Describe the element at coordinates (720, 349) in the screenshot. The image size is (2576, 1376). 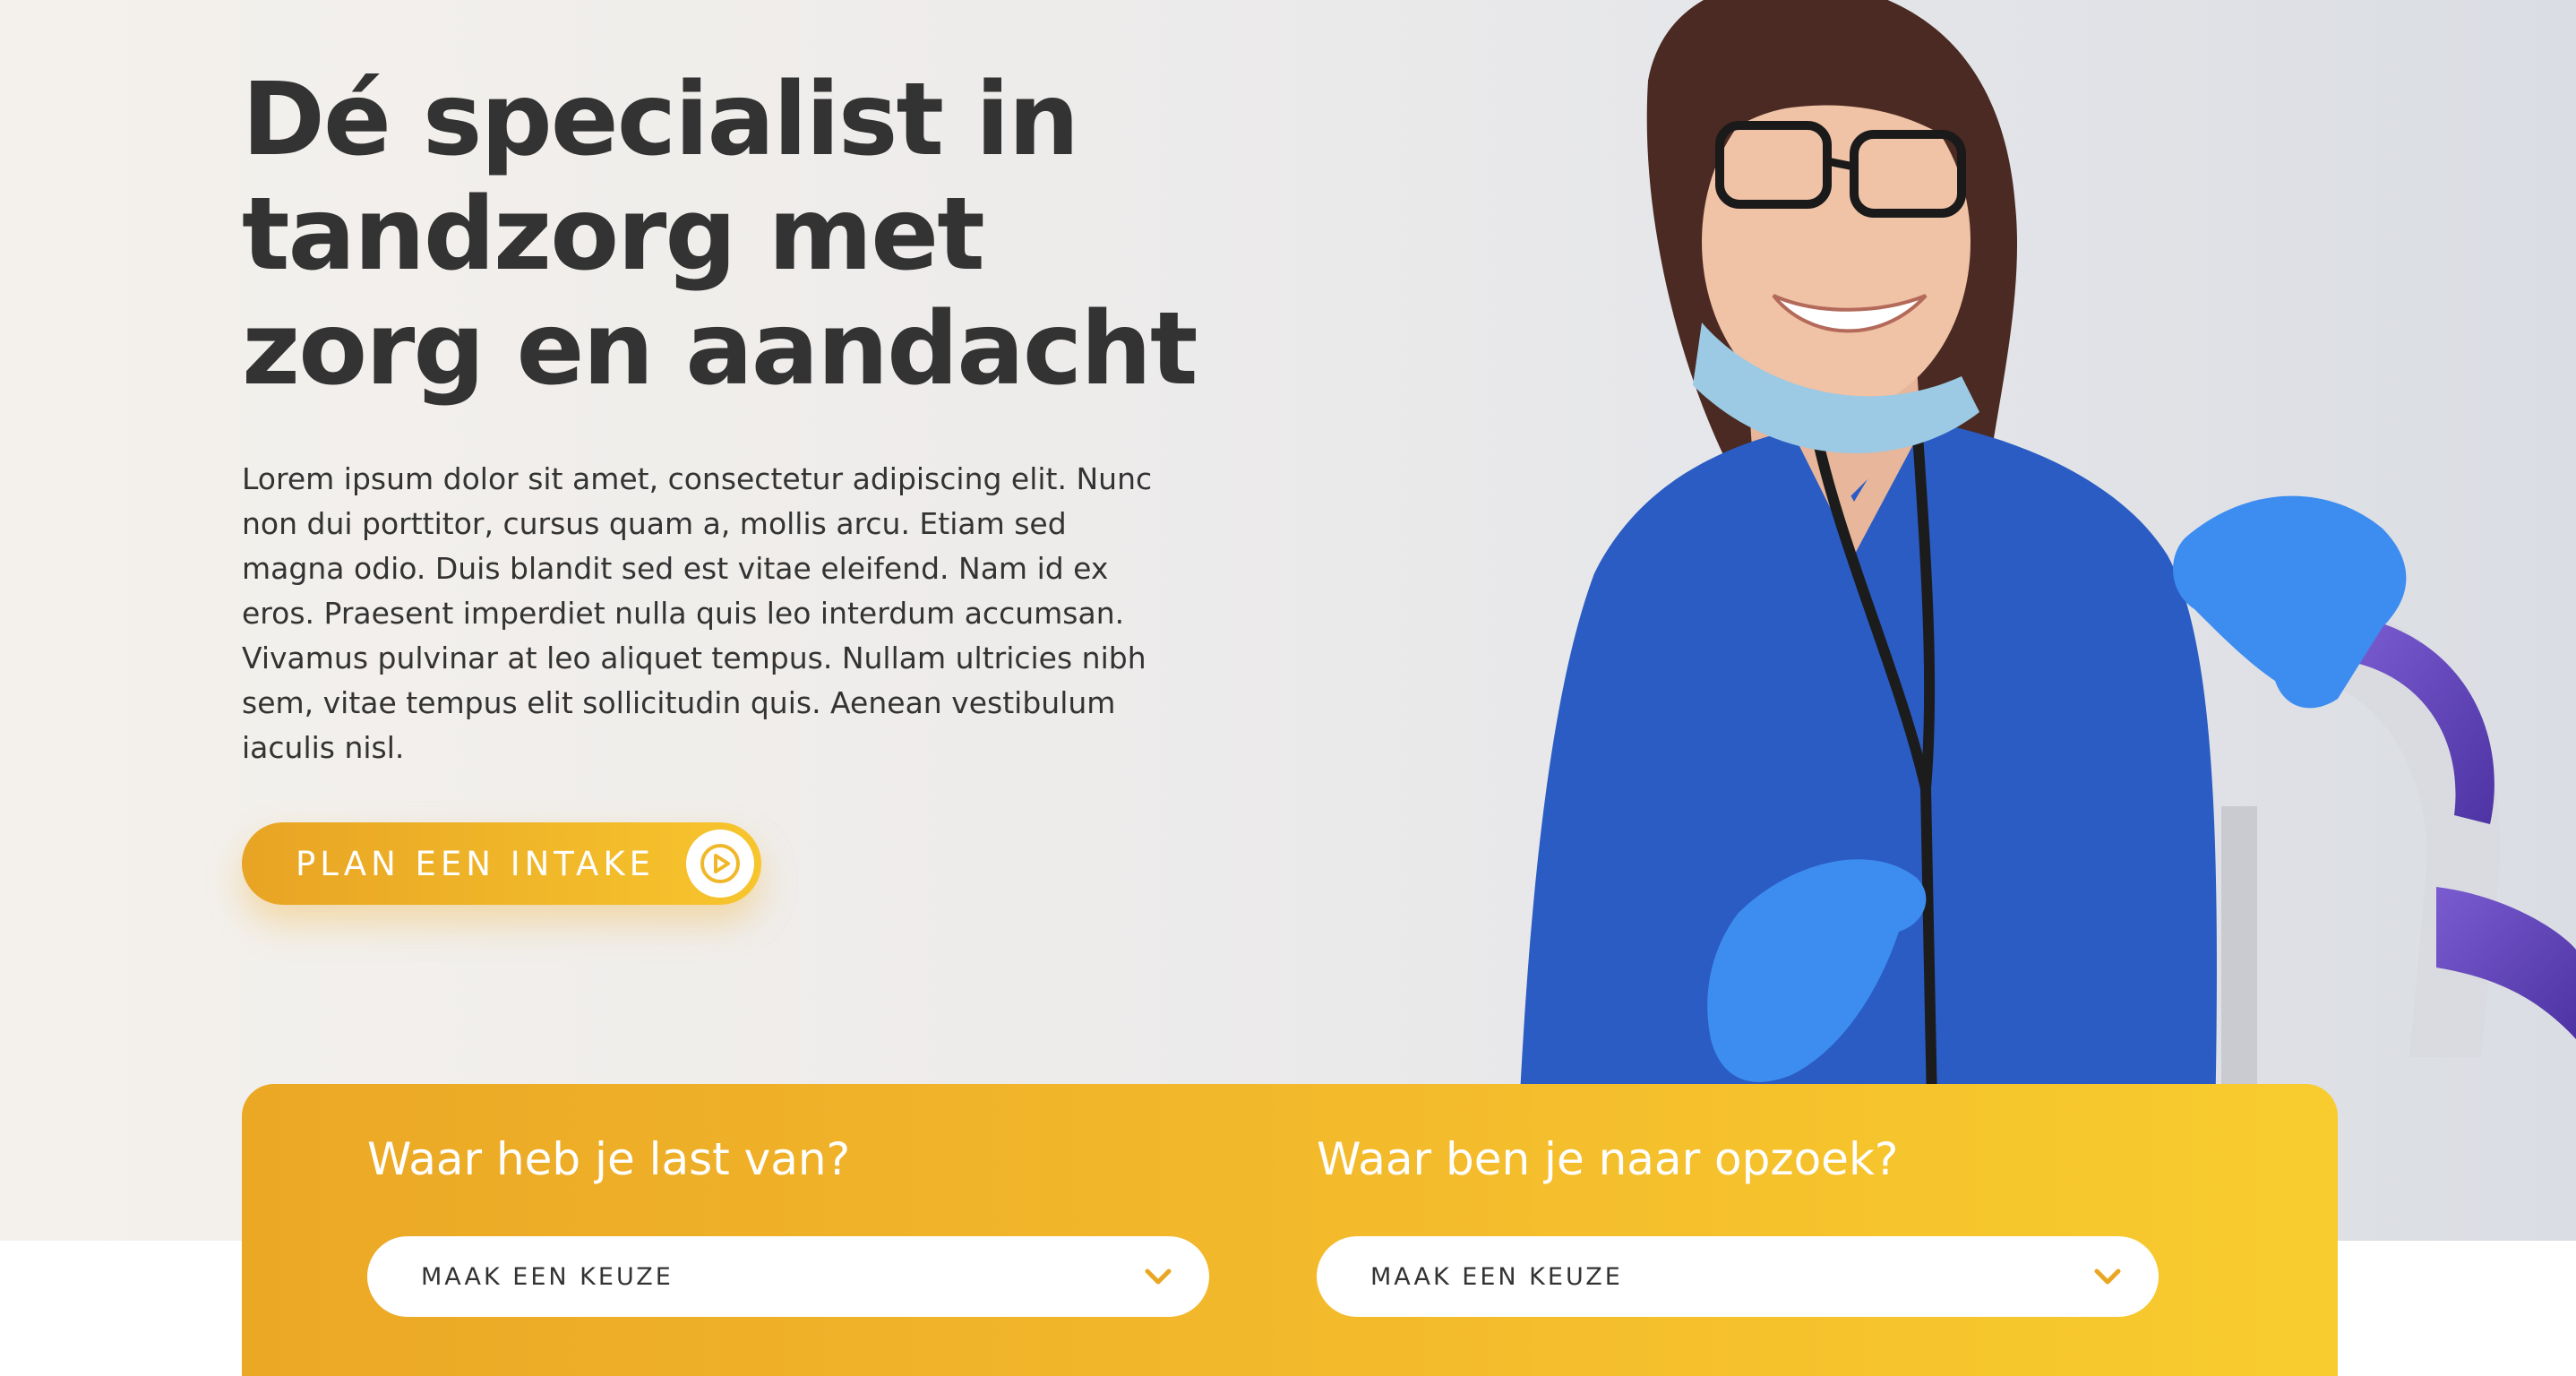
I see `hero-title-line-3: zorg en aandacht` at that location.